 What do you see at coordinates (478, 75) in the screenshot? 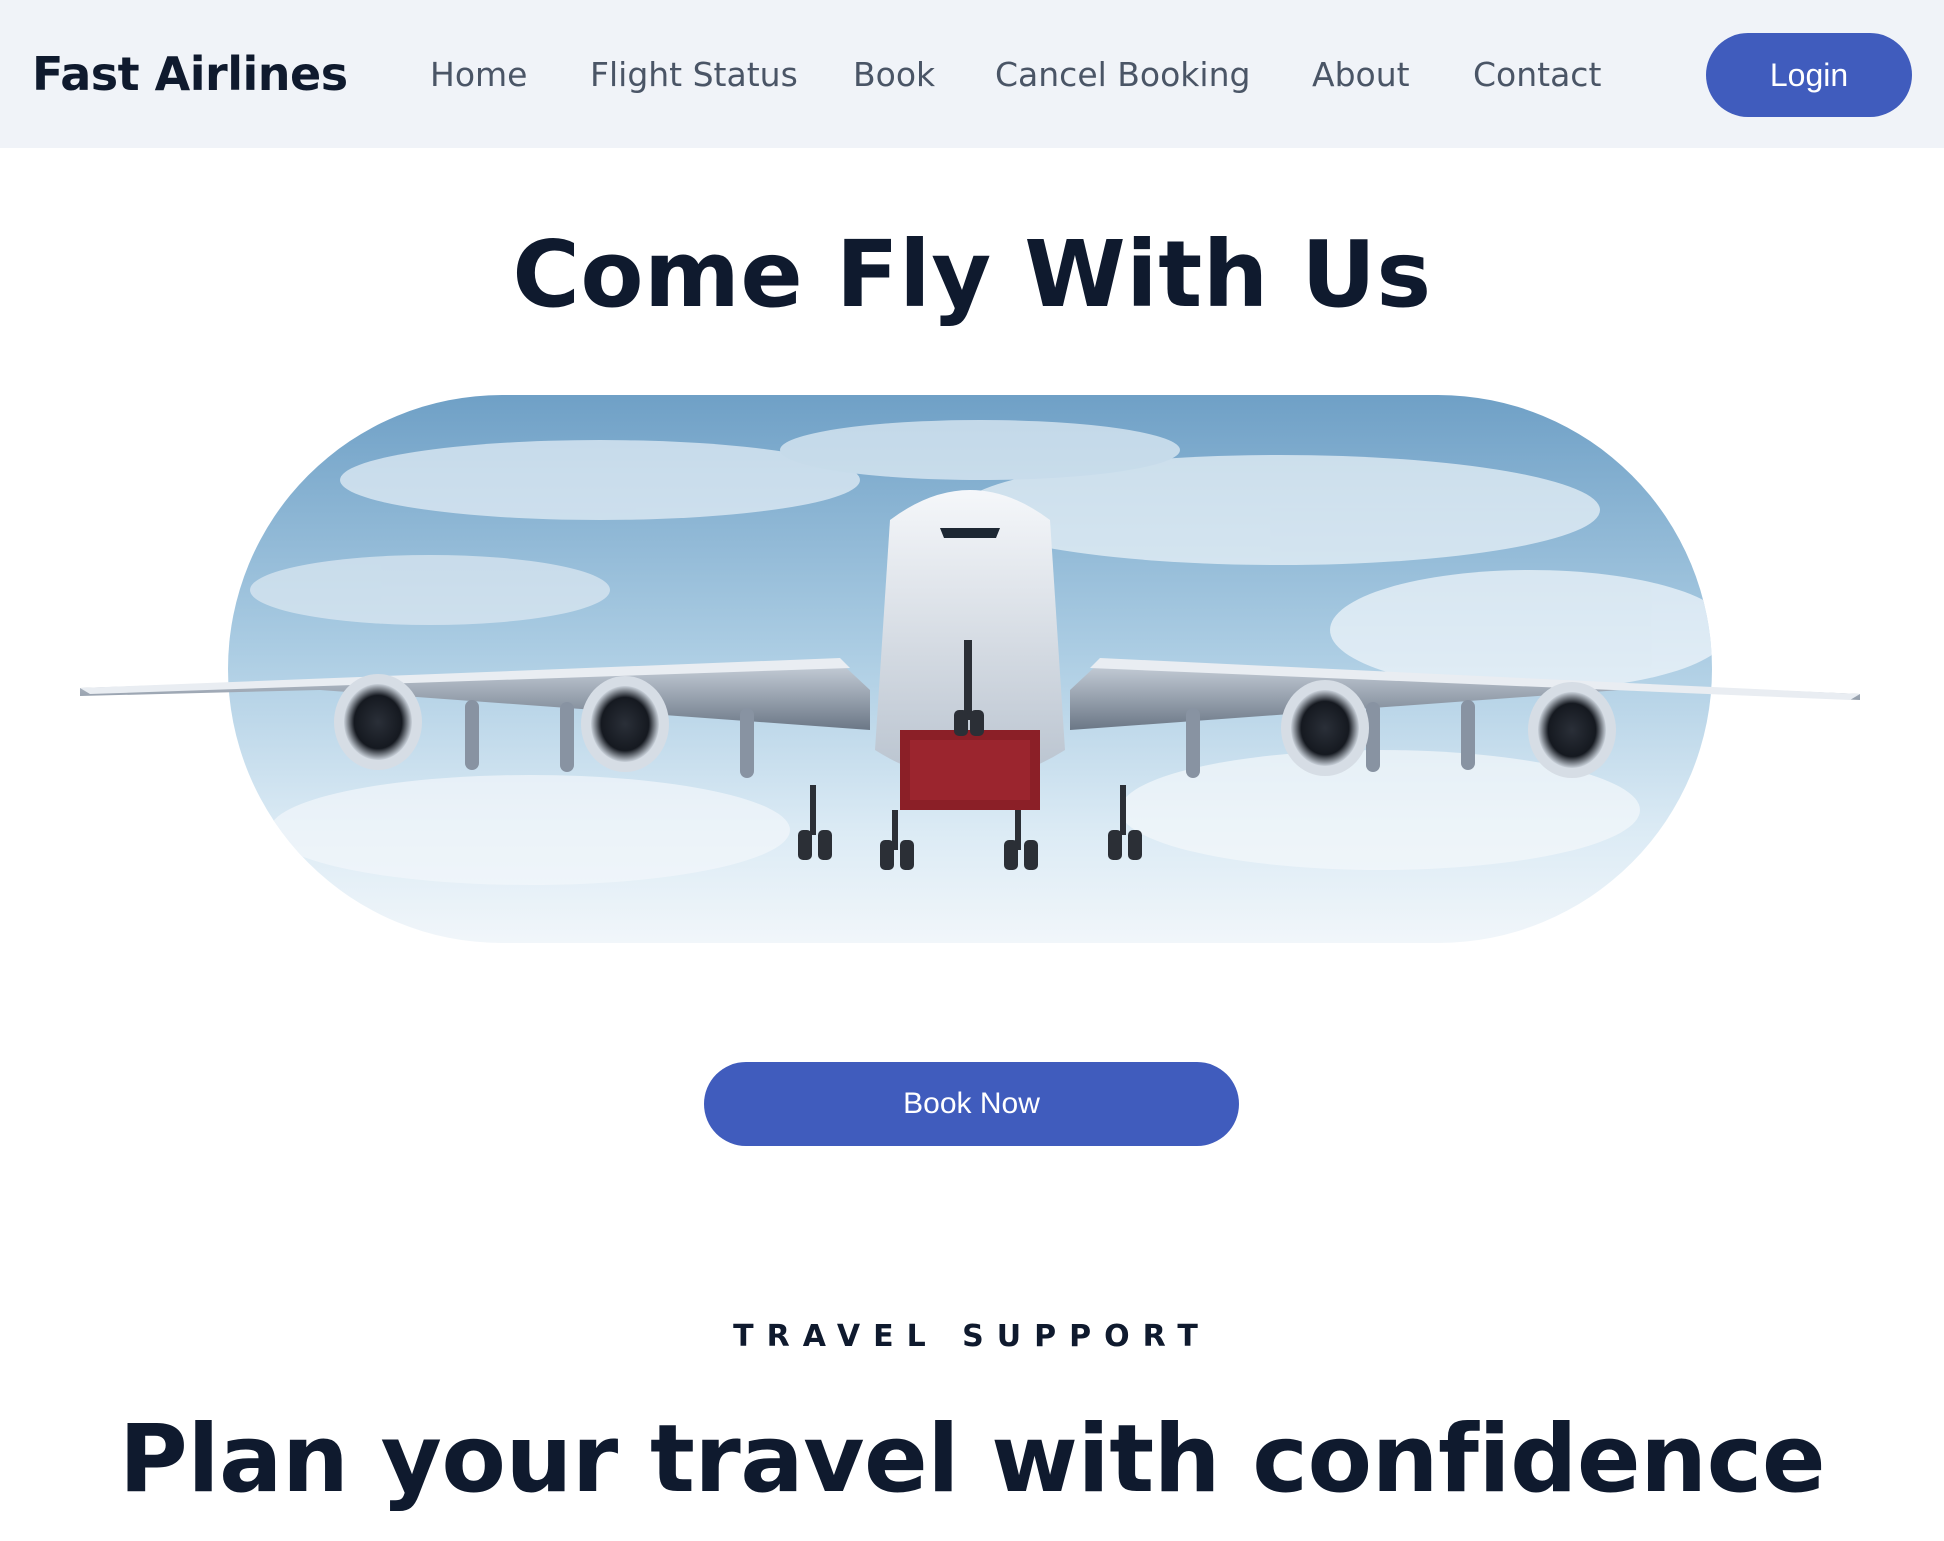
I see `nav-link-home: Home` at bounding box center [478, 75].